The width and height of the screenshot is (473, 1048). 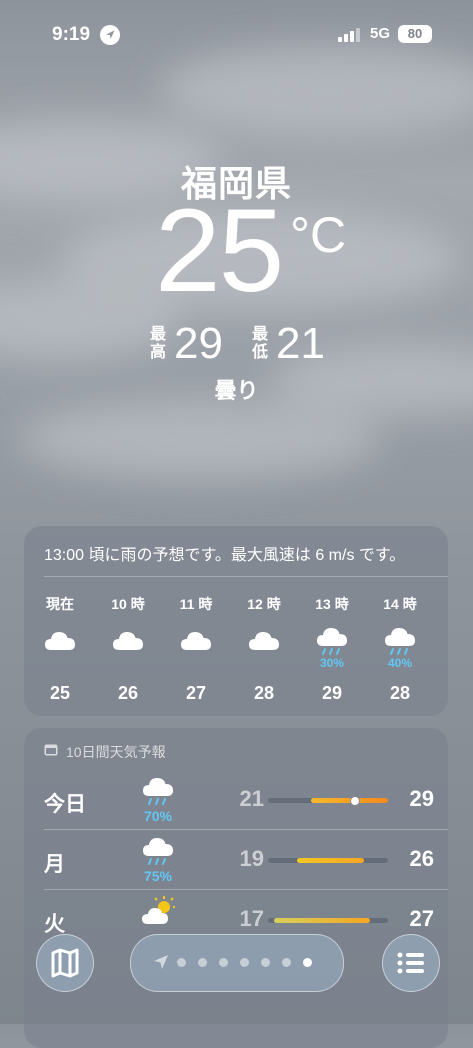 I want to click on status-time: 9:19, so click(x=71, y=34).